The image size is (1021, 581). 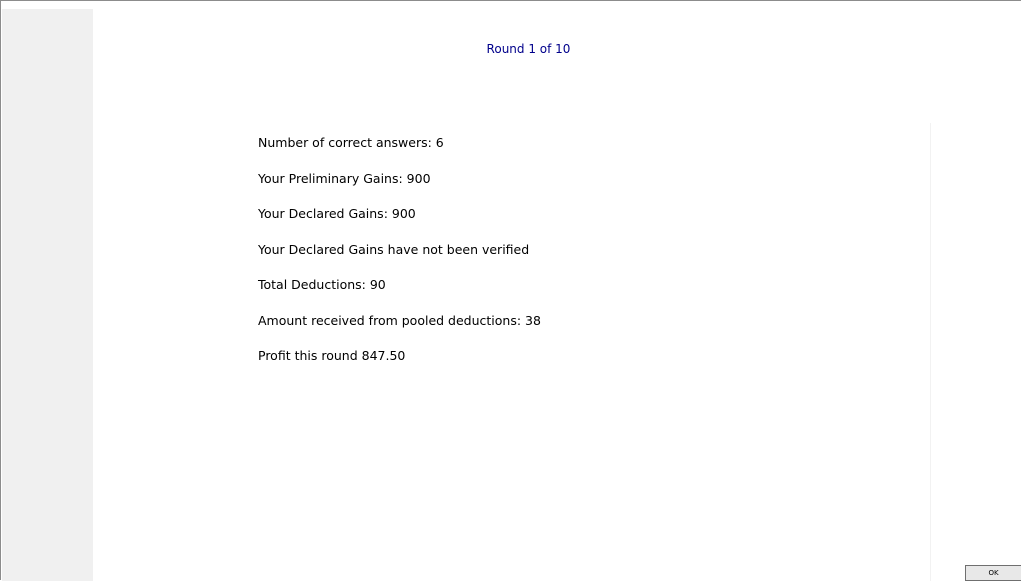 I want to click on right-divider, so click(x=930, y=352).